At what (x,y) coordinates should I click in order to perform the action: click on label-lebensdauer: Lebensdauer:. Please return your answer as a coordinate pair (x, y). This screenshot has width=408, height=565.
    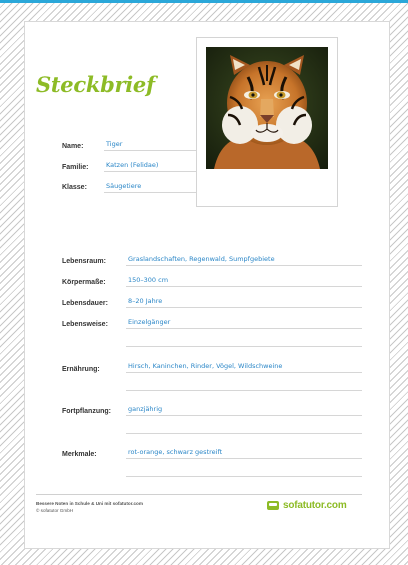
    Looking at the image, I should click on (85, 303).